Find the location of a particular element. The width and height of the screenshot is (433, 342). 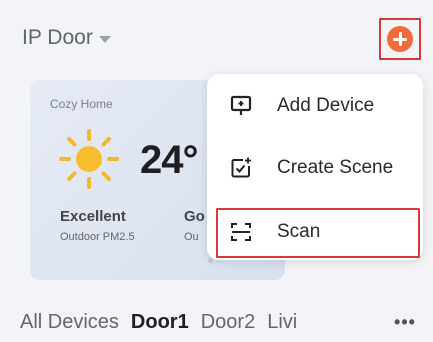

tab-door2: Door2 is located at coordinates (228, 322).